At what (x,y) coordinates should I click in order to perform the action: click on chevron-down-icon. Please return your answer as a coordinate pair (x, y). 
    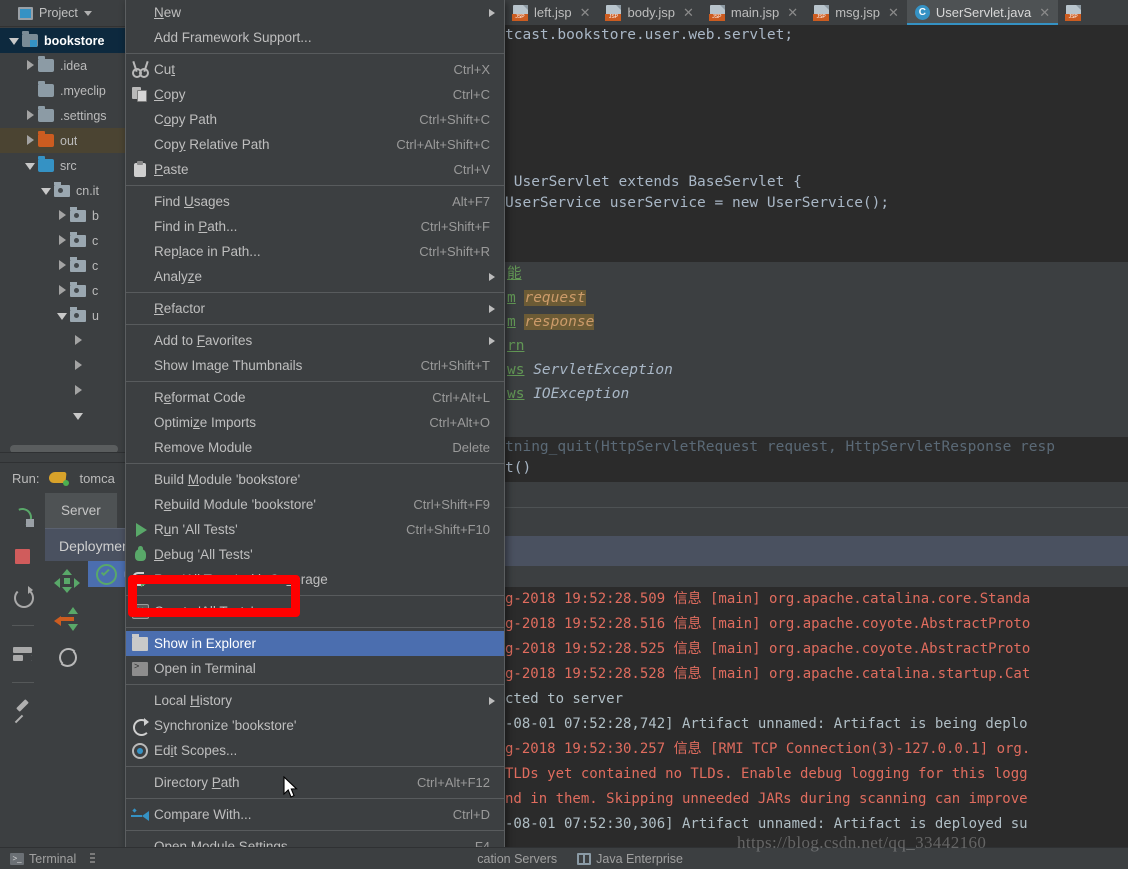
    Looking at the image, I should click on (87, 13).